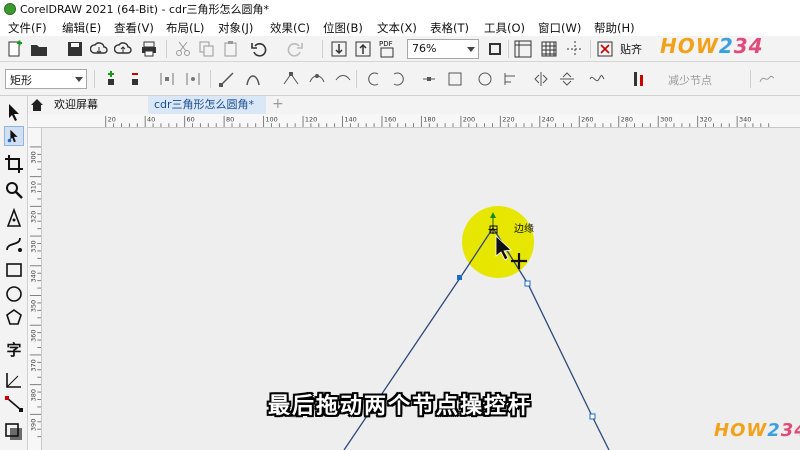 The image size is (800, 450). What do you see at coordinates (14, 190) in the screenshot?
I see `zoom-tool-icon` at bounding box center [14, 190].